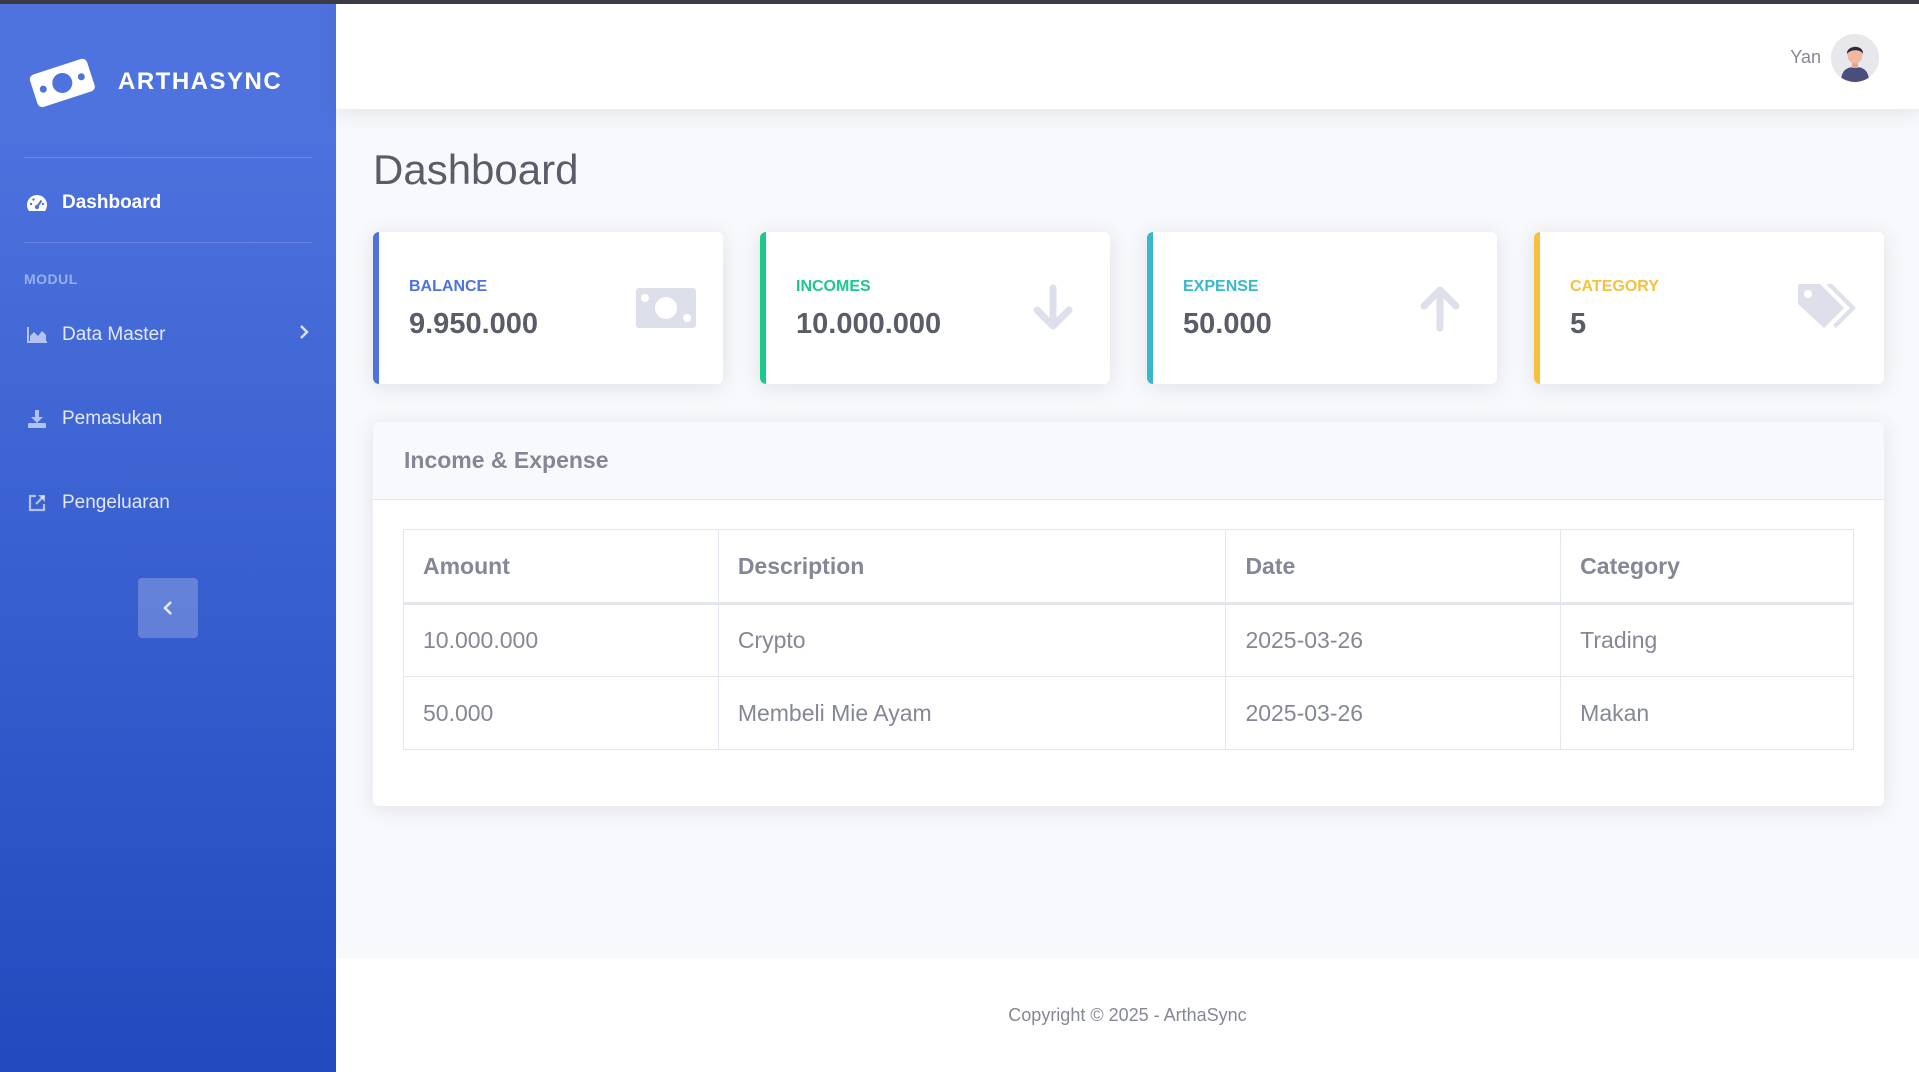 This screenshot has height=1072, width=1919. Describe the element at coordinates (200, 81) in the screenshot. I see `brand-name: ARTHASYNC` at that location.